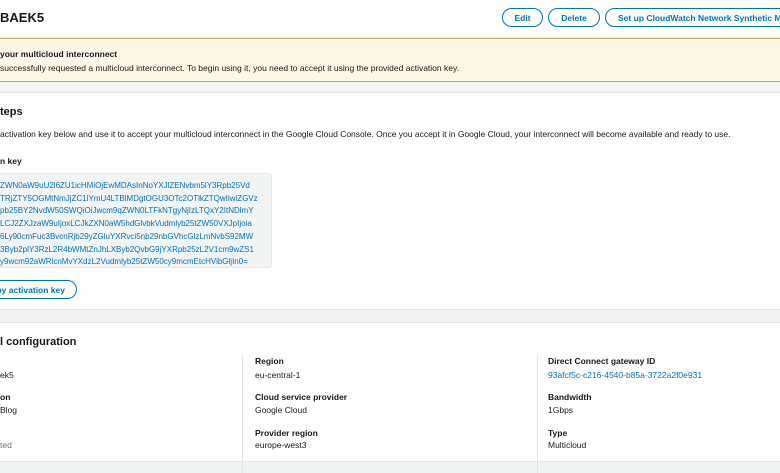  I want to click on activation-key-label: n key, so click(11, 161).